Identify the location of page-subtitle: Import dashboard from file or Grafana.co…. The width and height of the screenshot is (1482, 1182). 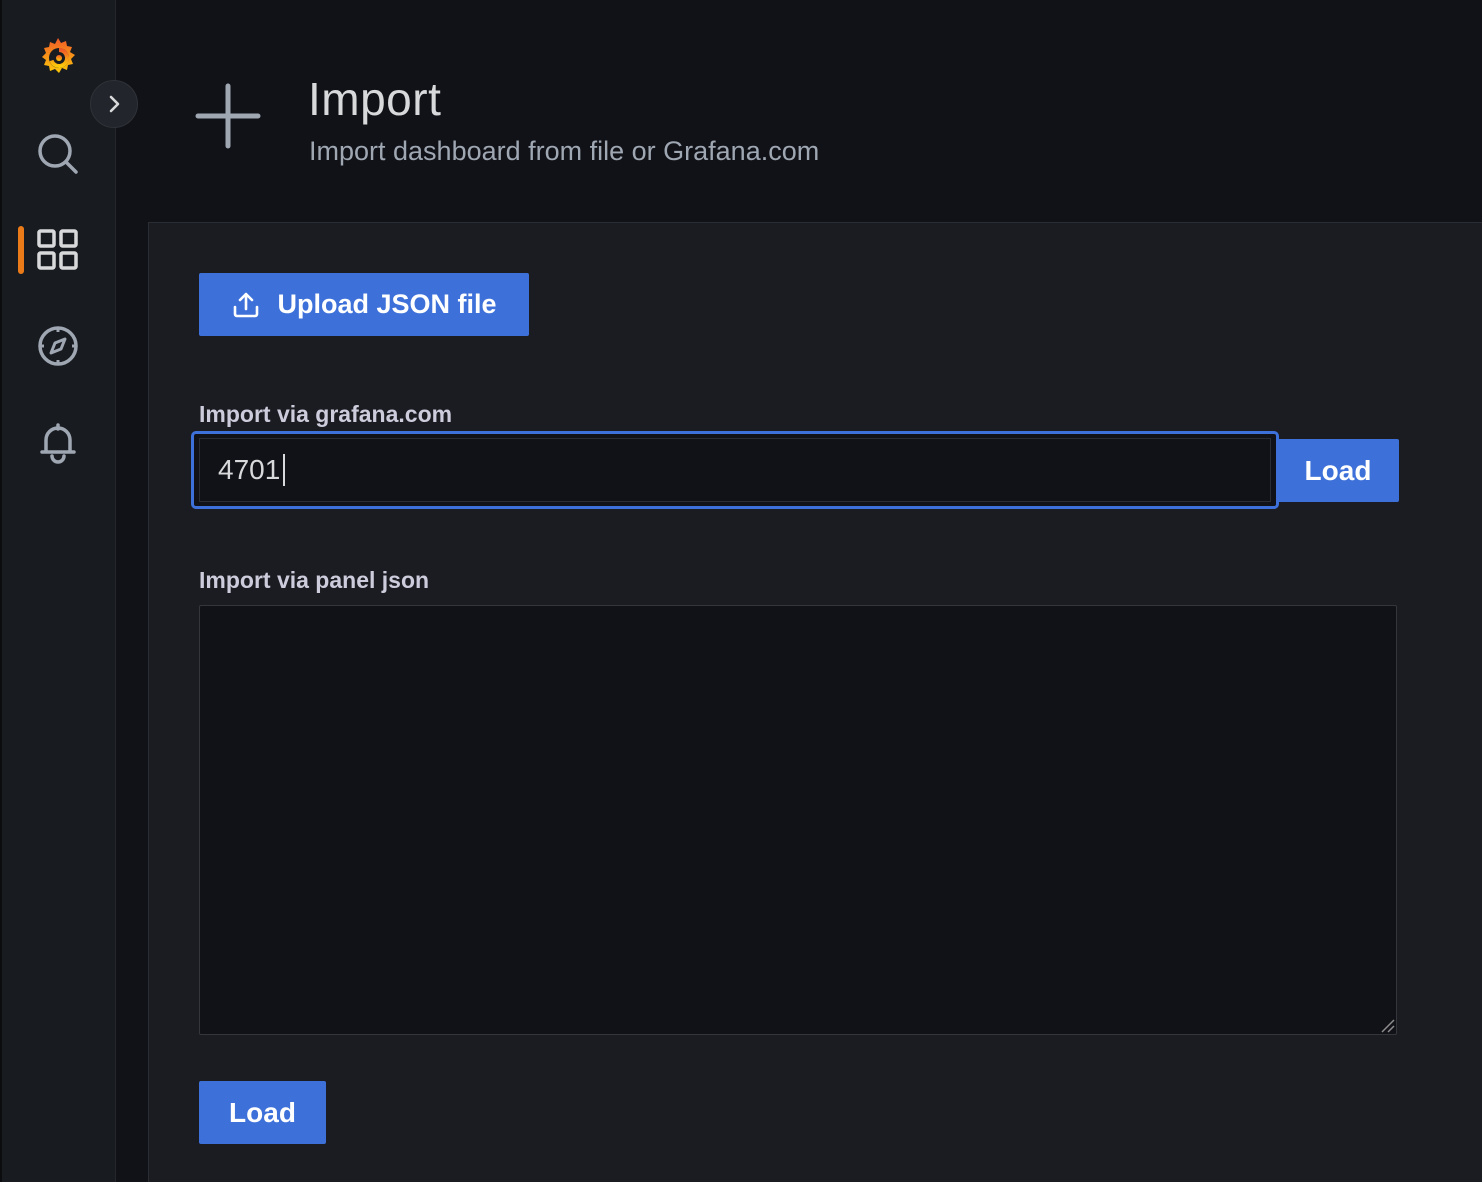
(564, 151).